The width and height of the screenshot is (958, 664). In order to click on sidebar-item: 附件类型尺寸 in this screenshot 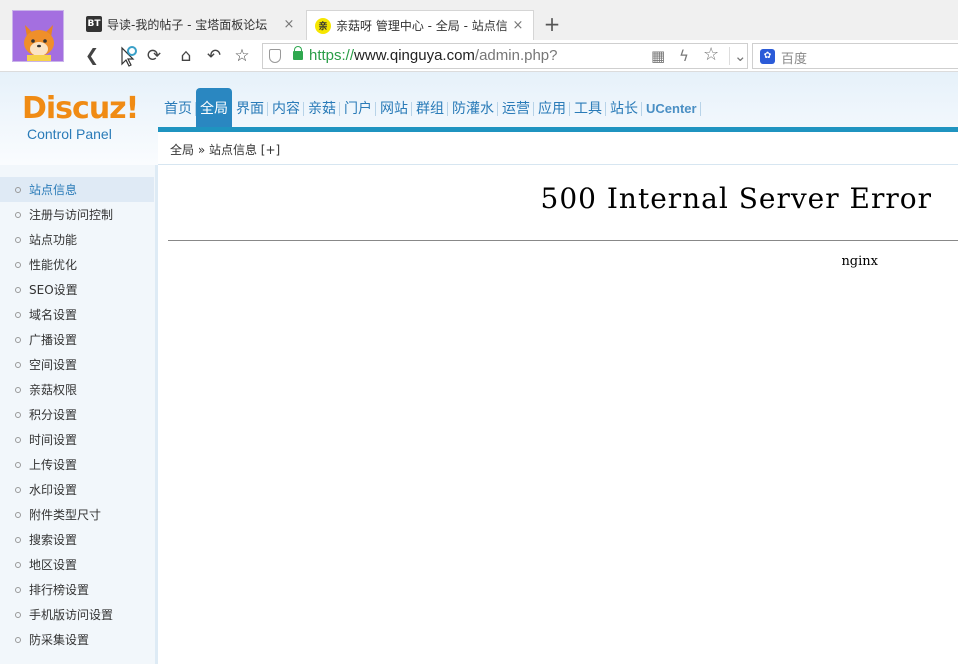, I will do `click(77, 514)`.